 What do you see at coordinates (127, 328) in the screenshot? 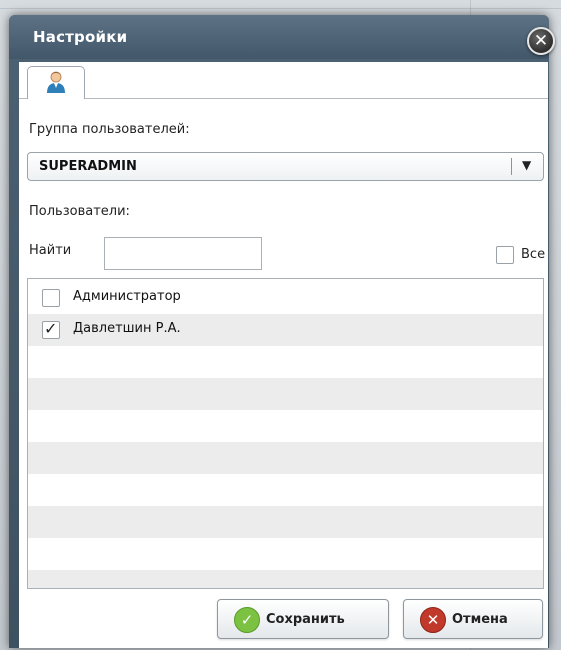
I see `user-name: Давлетшин Р.А.` at bounding box center [127, 328].